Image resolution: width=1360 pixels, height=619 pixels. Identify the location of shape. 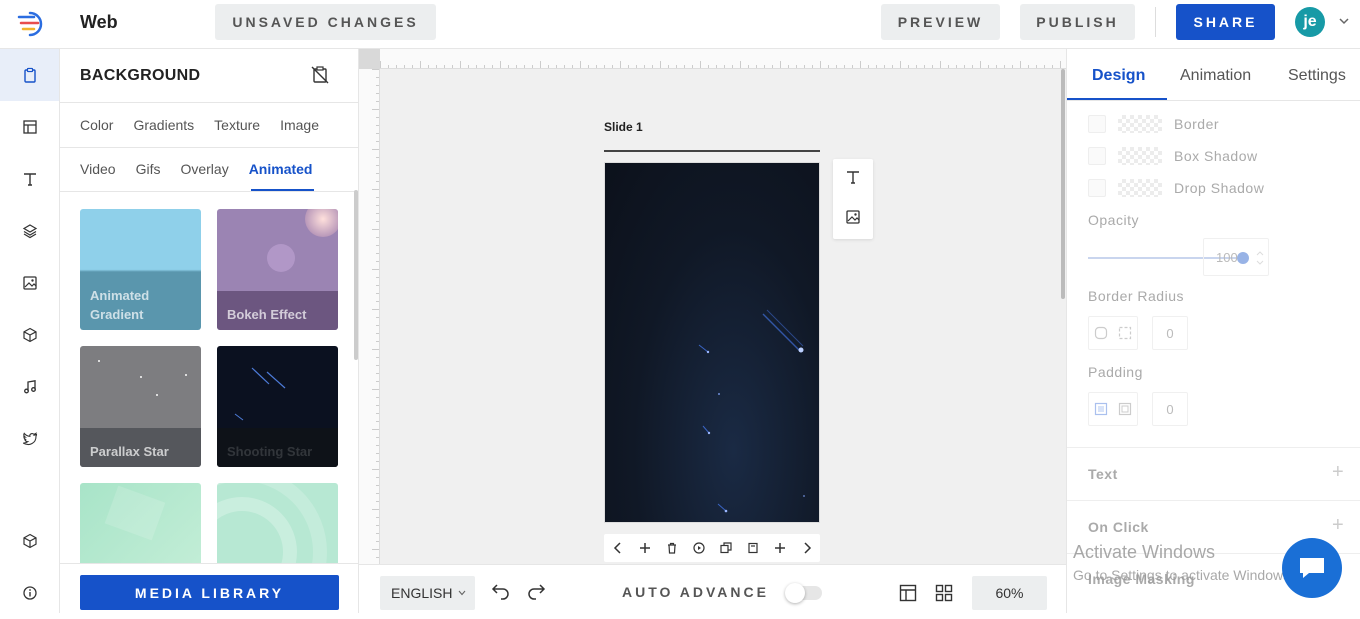
(135, 513).